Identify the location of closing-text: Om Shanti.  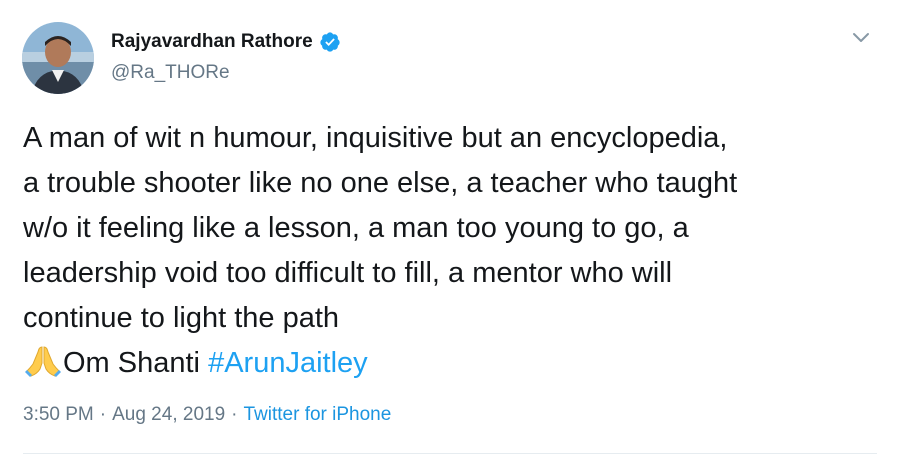
(136, 363).